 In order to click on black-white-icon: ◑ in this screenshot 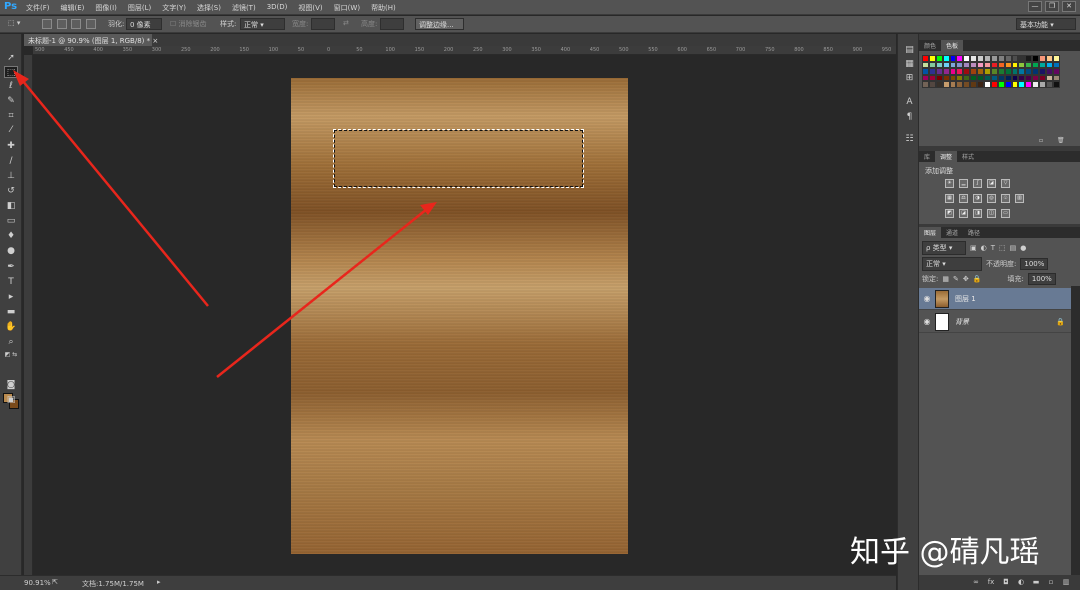, I will do `click(977, 198)`.